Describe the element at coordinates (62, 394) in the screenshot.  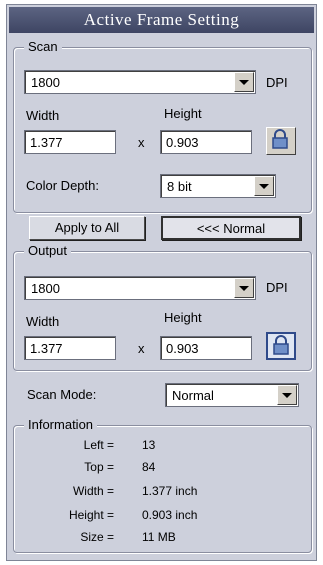
I see `scan-mode-label: Scan Mode:` at that location.